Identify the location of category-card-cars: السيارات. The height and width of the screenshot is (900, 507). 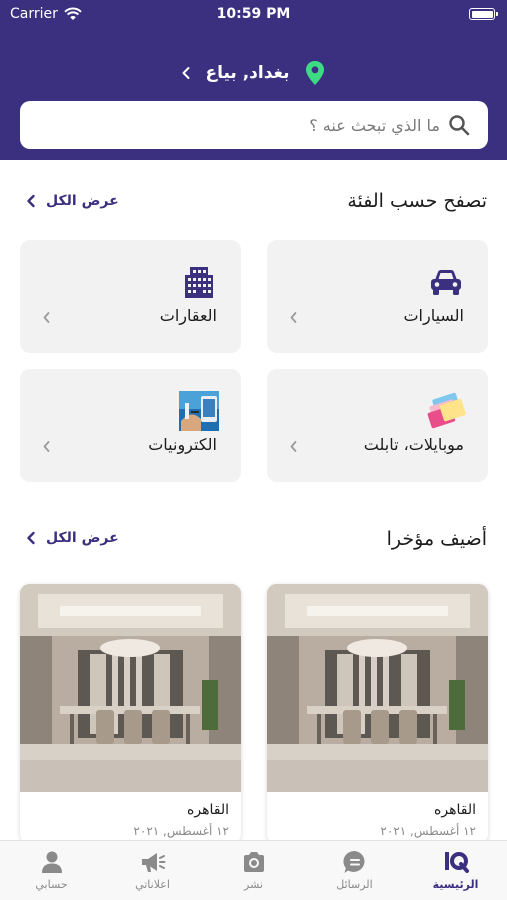
(377, 296).